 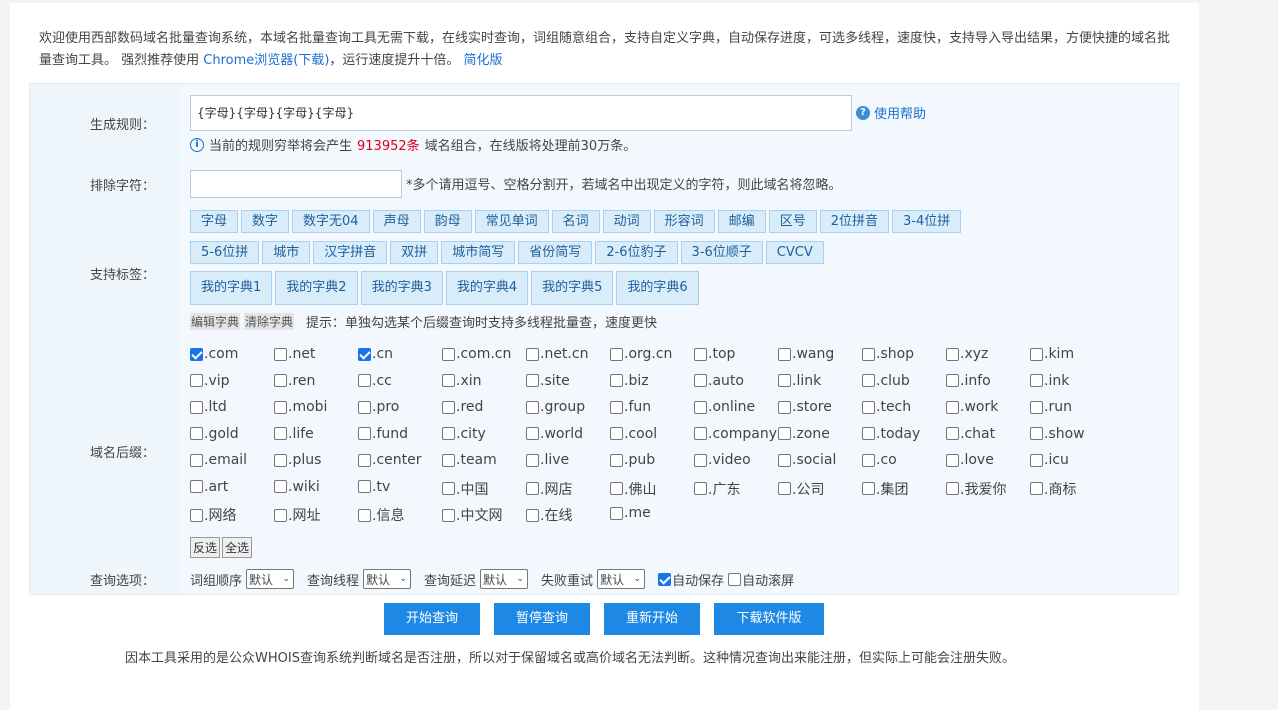 I want to click on suffix-option: .佛山, so click(x=633, y=489).